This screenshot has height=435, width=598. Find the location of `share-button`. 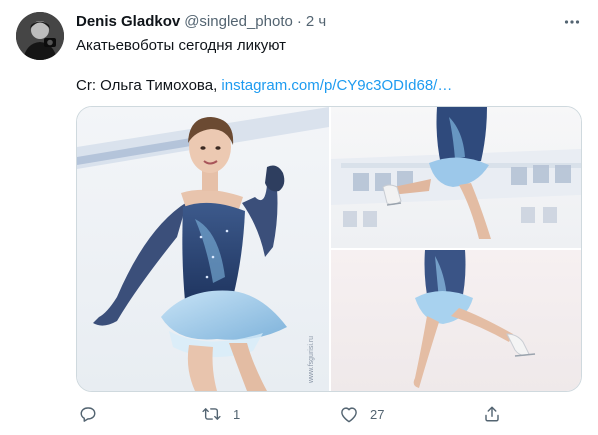

share-button is located at coordinates (491, 414).